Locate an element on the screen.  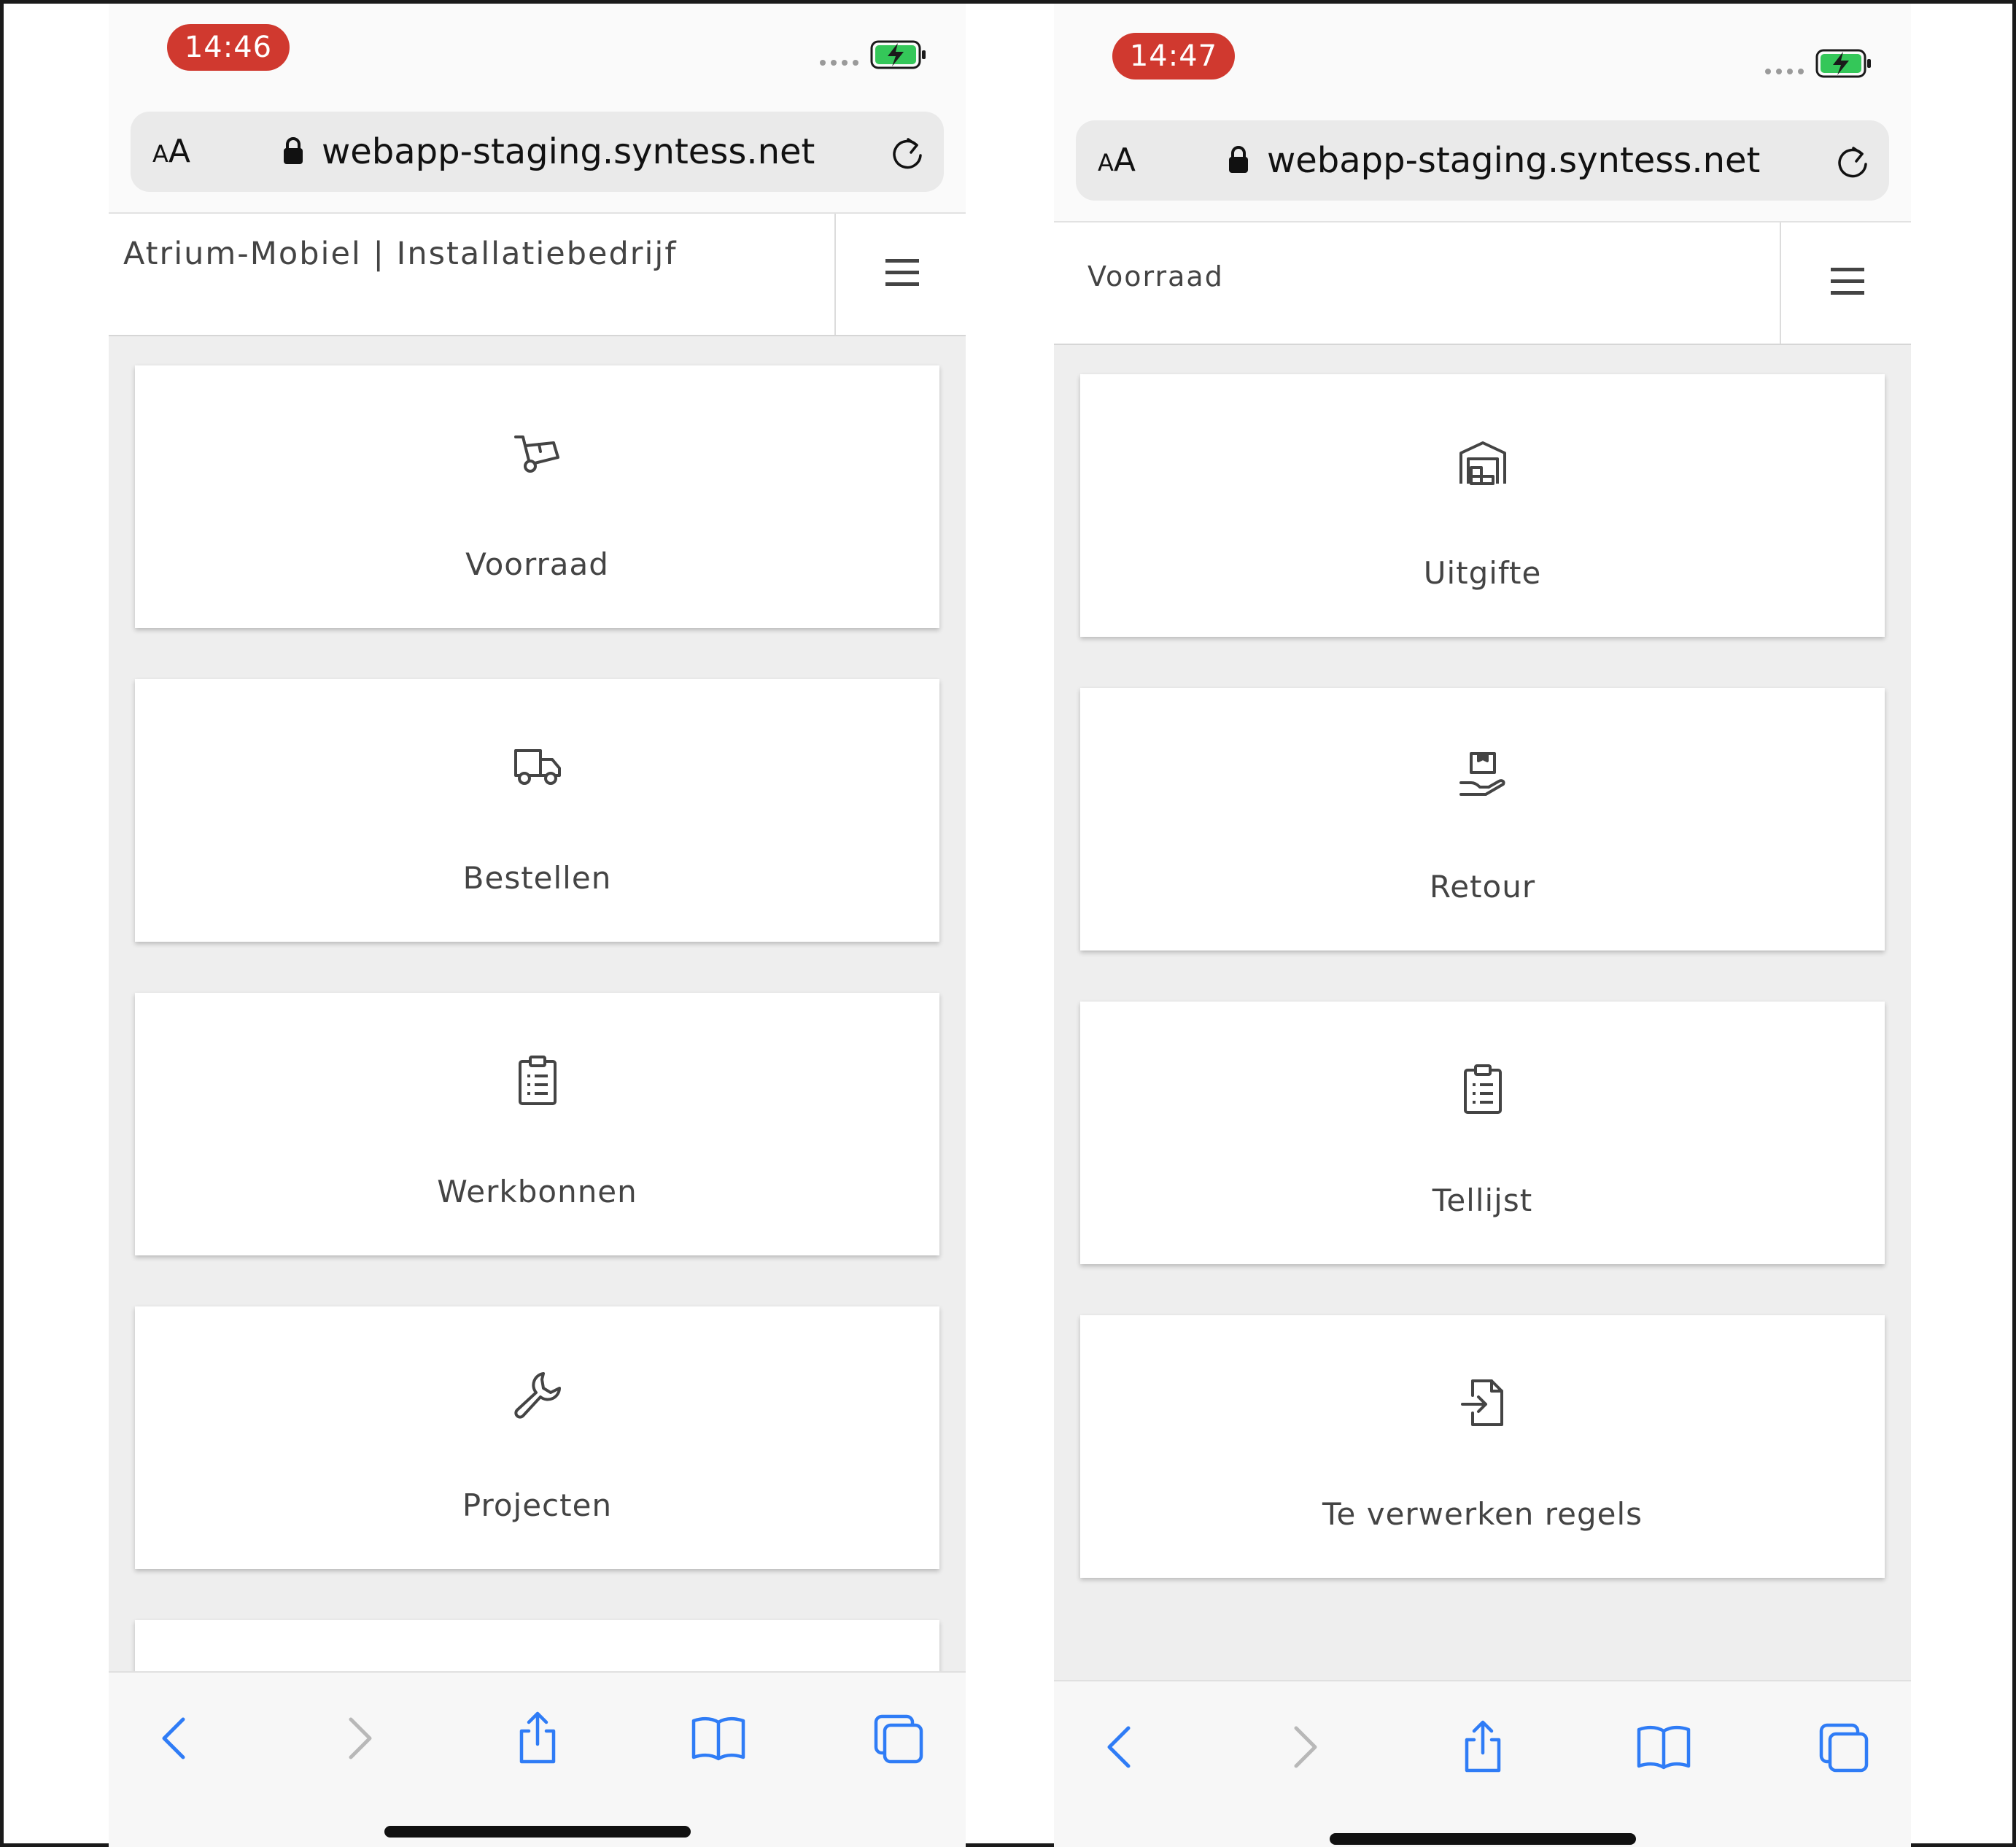
hand-truck-icon is located at coordinates (537, 454).